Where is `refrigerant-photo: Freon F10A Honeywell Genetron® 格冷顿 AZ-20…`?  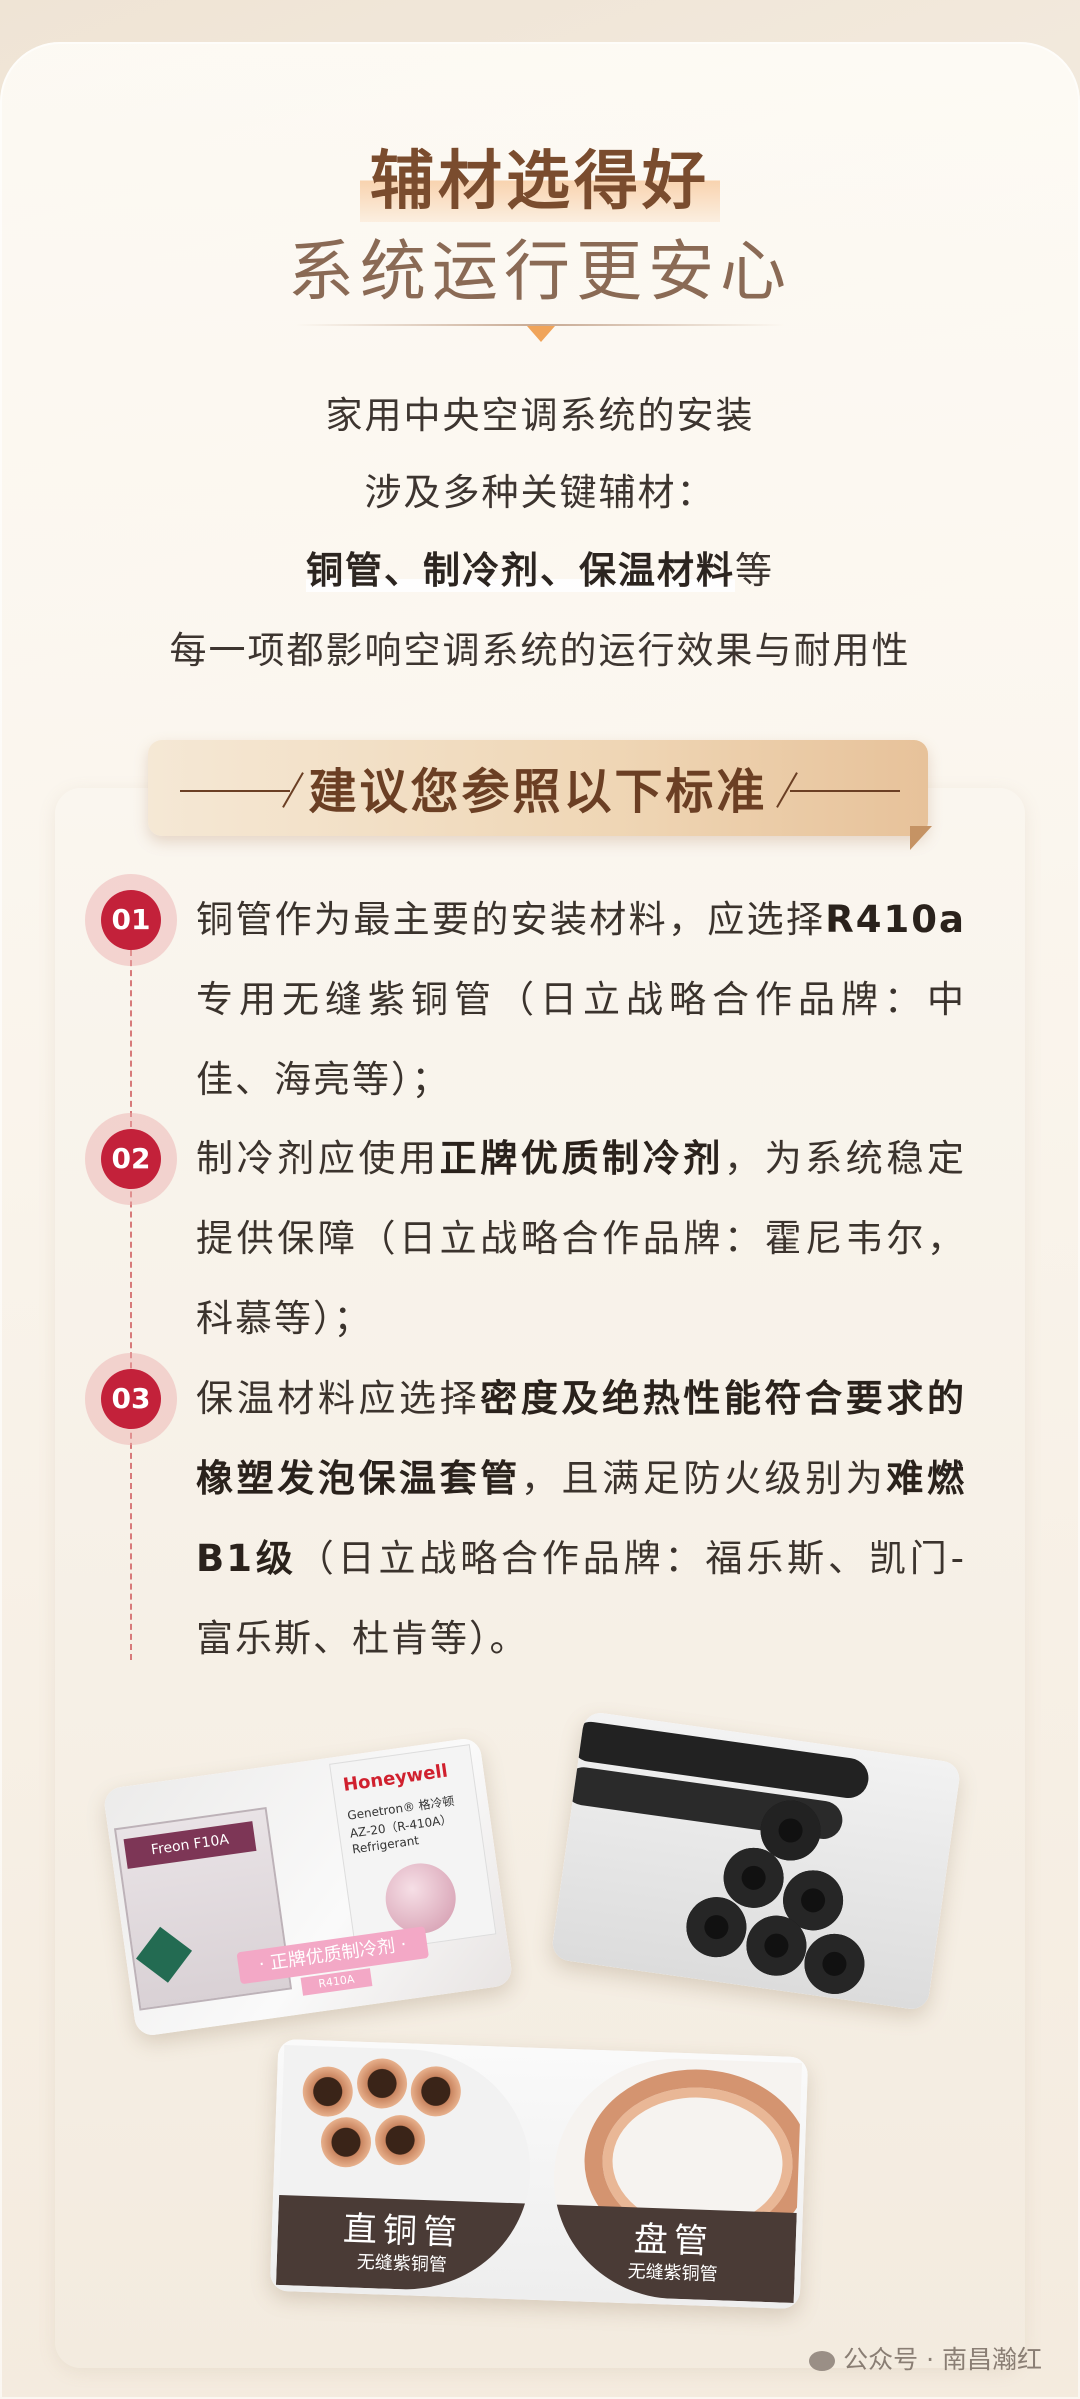
refrigerant-photo: Freon F10A Honeywell Genetron® 格冷顿 AZ-20… is located at coordinates (308, 1887).